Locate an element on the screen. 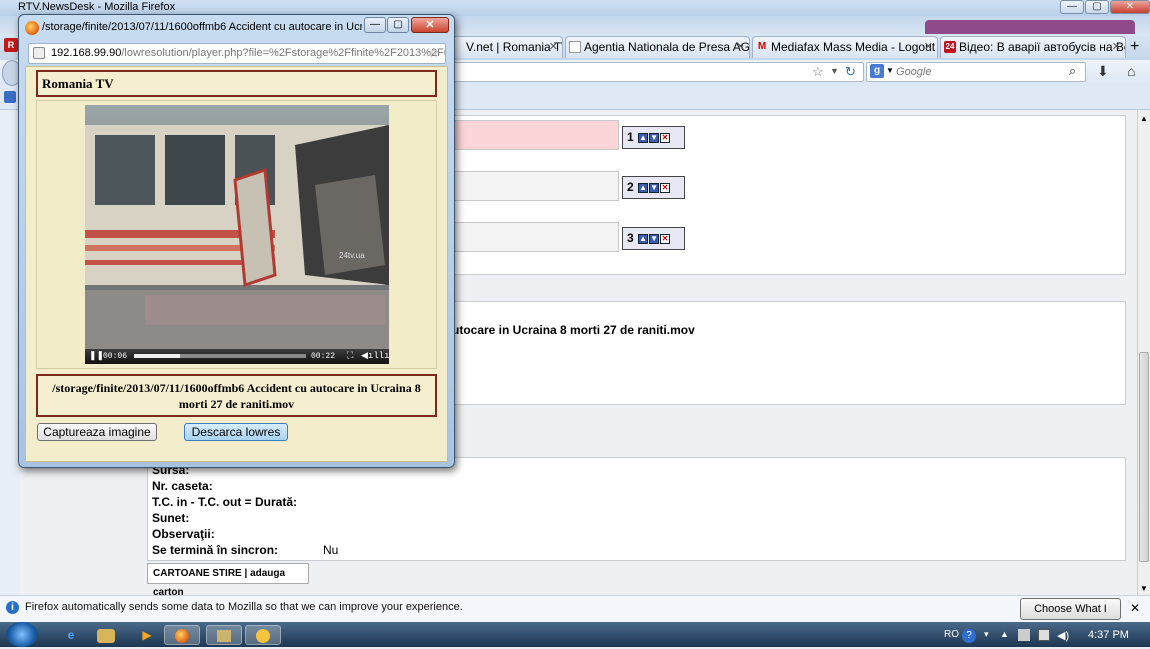 The image size is (1150, 649). language-dropdown-icon: ▾ is located at coordinates (986, 634).